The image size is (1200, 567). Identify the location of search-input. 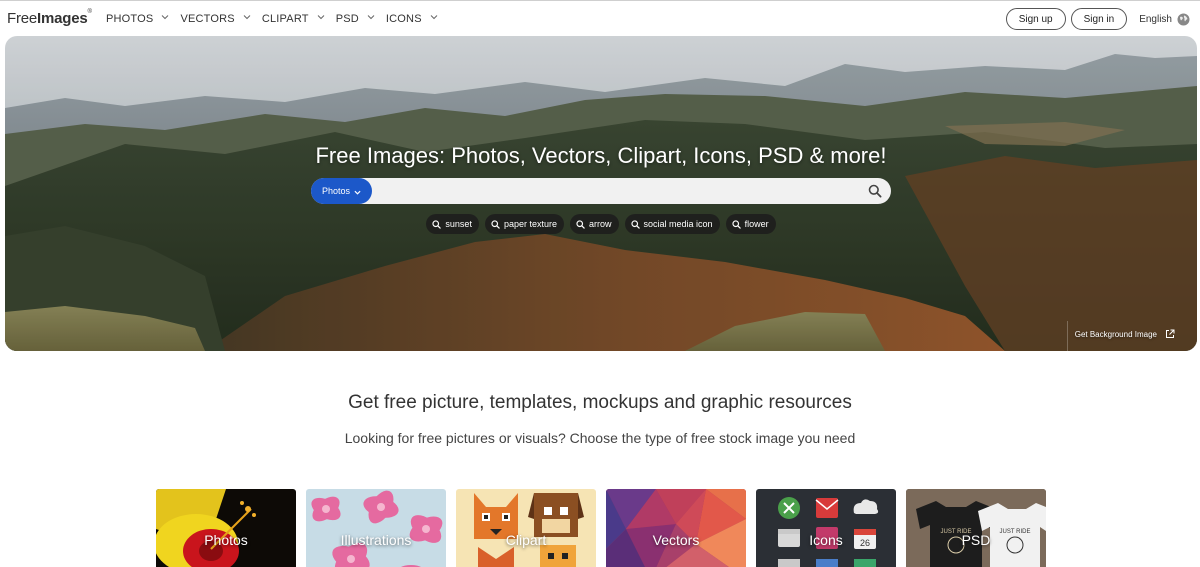
(617, 191).